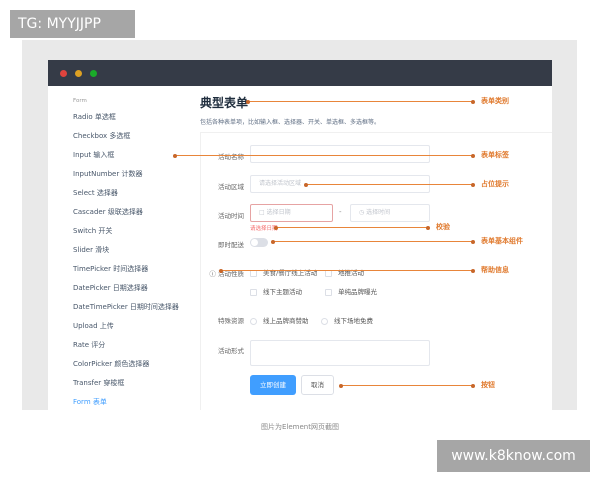 The width and height of the screenshot is (600, 480). I want to click on resource-option: 线上品牌商赞助, so click(279, 320).